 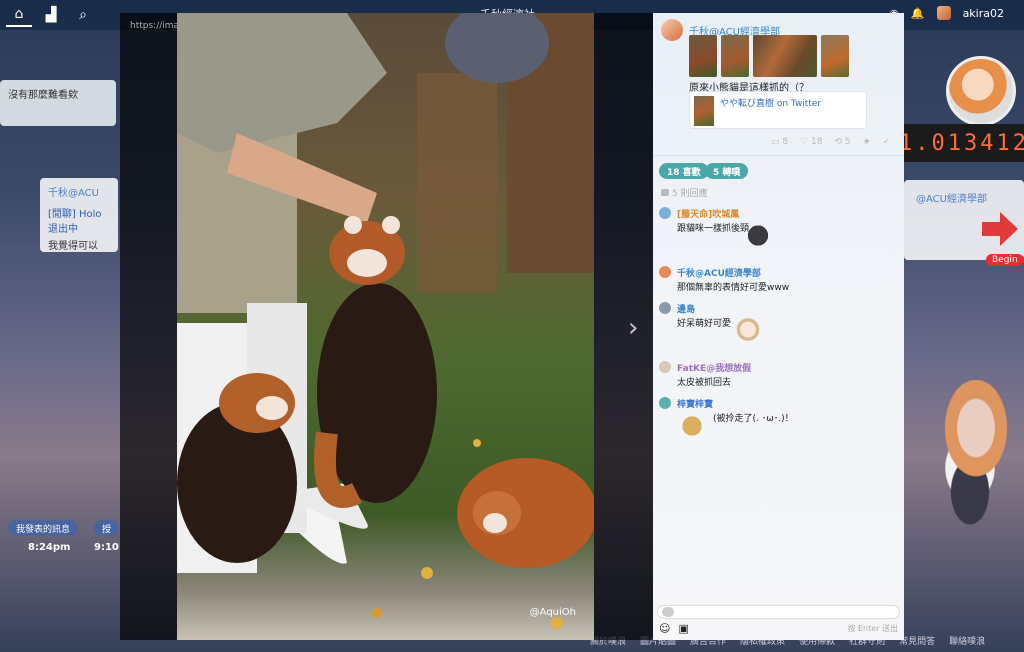 I want to click on comment-text: 好呆萌好可愛, so click(x=704, y=324).